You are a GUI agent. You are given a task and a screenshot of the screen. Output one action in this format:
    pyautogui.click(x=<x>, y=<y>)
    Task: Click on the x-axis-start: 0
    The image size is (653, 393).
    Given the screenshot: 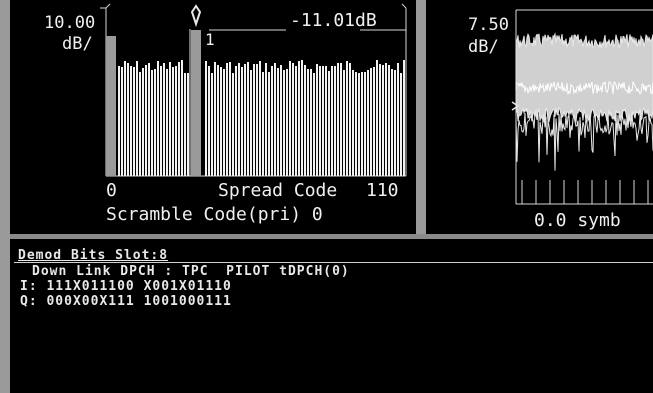 What is the action you would take?
    pyautogui.click(x=111, y=190)
    